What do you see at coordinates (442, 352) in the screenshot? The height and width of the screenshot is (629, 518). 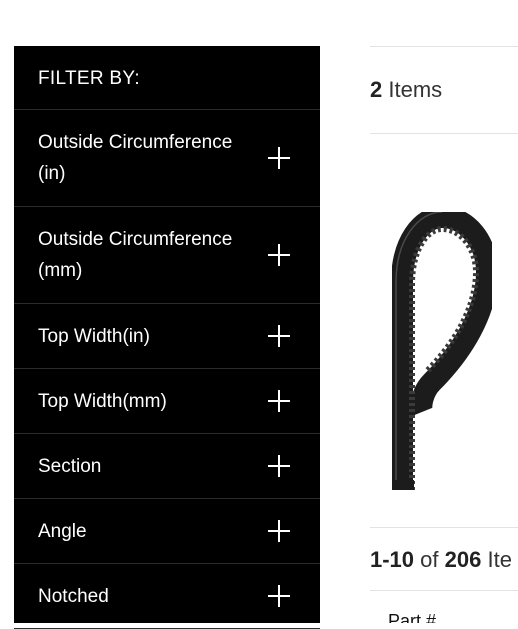 I see `belt-product-image` at bounding box center [442, 352].